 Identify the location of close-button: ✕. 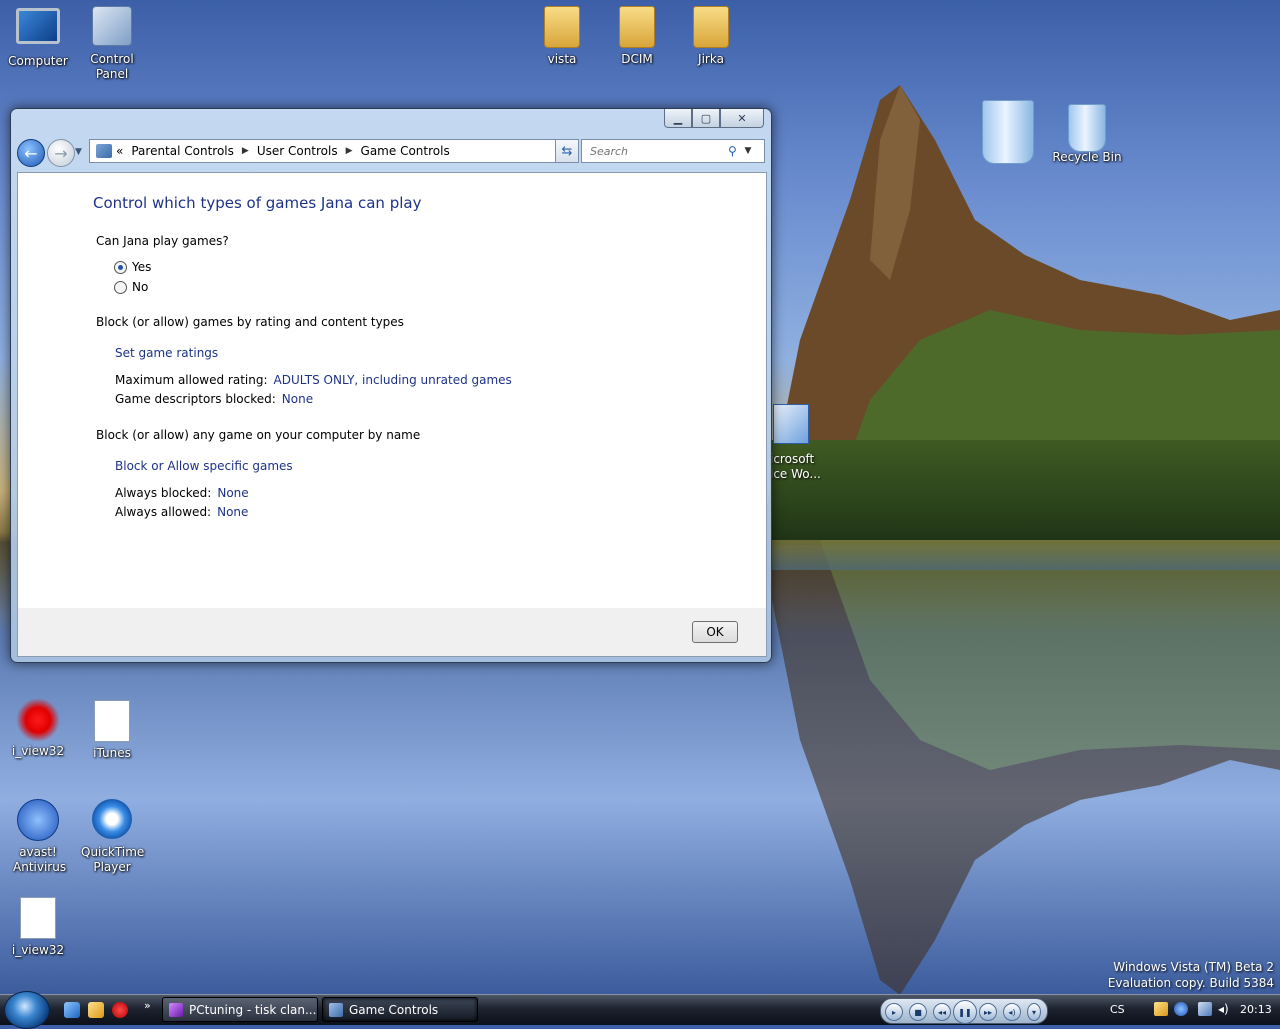
(742, 118).